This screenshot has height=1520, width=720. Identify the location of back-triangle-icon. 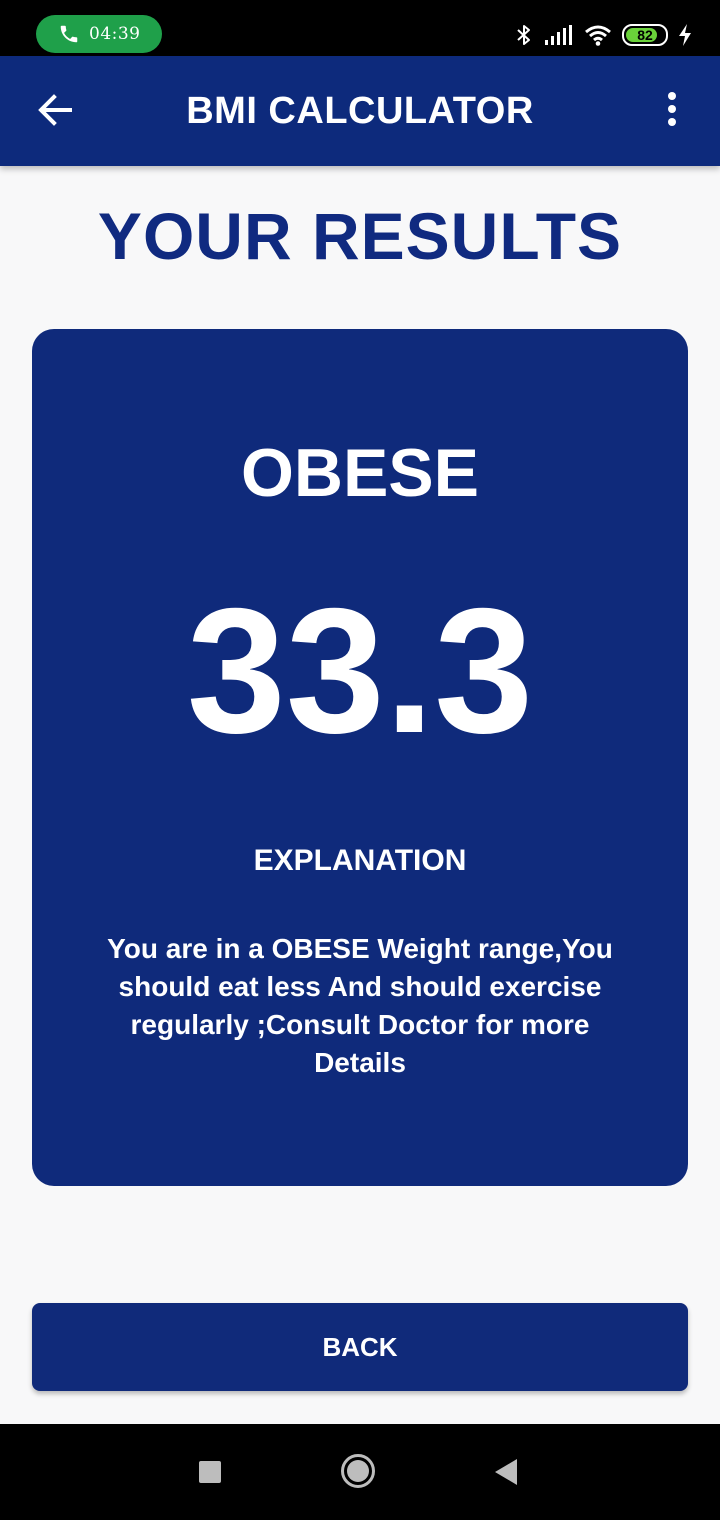
(506, 1472).